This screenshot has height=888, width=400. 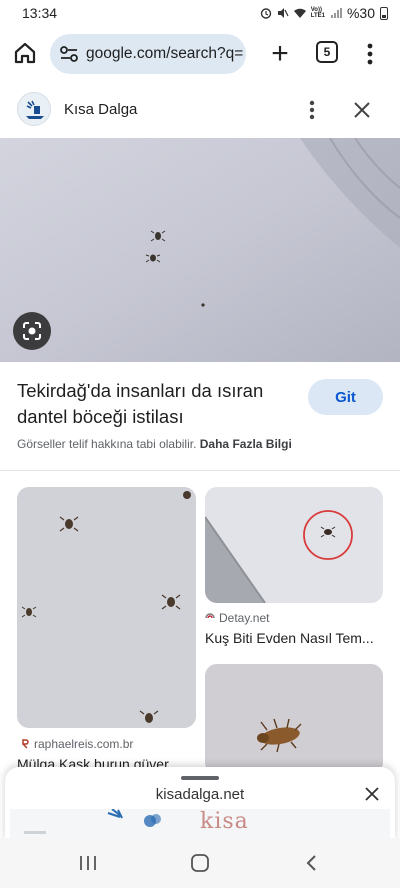 I want to click on back-icon, so click(x=311, y=863).